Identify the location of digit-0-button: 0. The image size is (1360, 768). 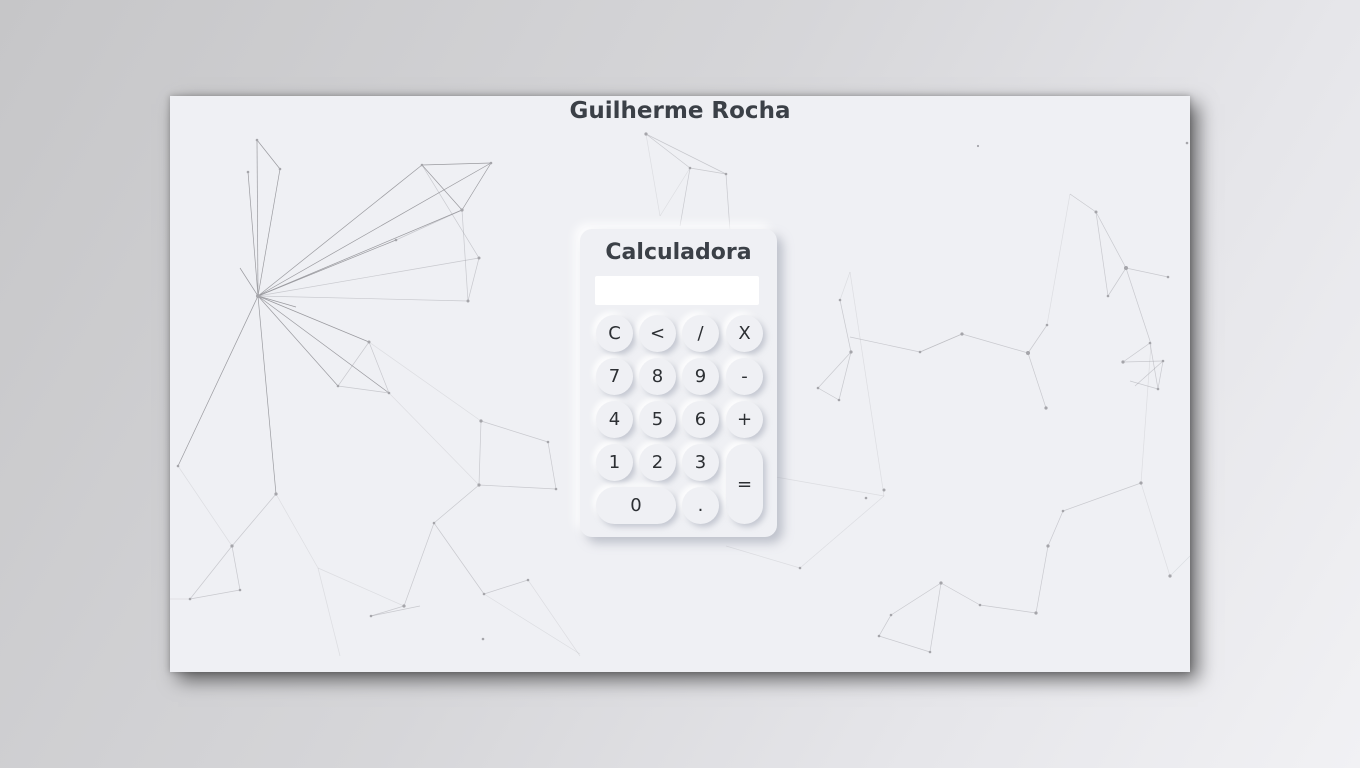
(636, 505).